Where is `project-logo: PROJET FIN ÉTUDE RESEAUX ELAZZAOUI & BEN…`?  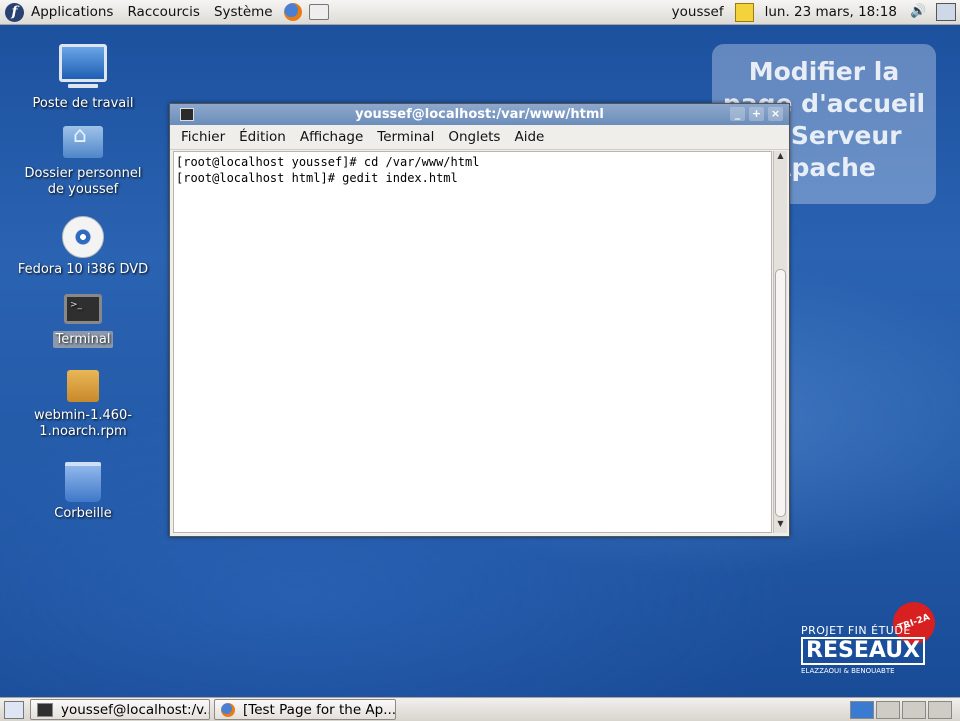
project-logo: PROJET FIN ÉTUDE RESEAUX ELAZZAOUI & BEN… is located at coordinates (863, 652).